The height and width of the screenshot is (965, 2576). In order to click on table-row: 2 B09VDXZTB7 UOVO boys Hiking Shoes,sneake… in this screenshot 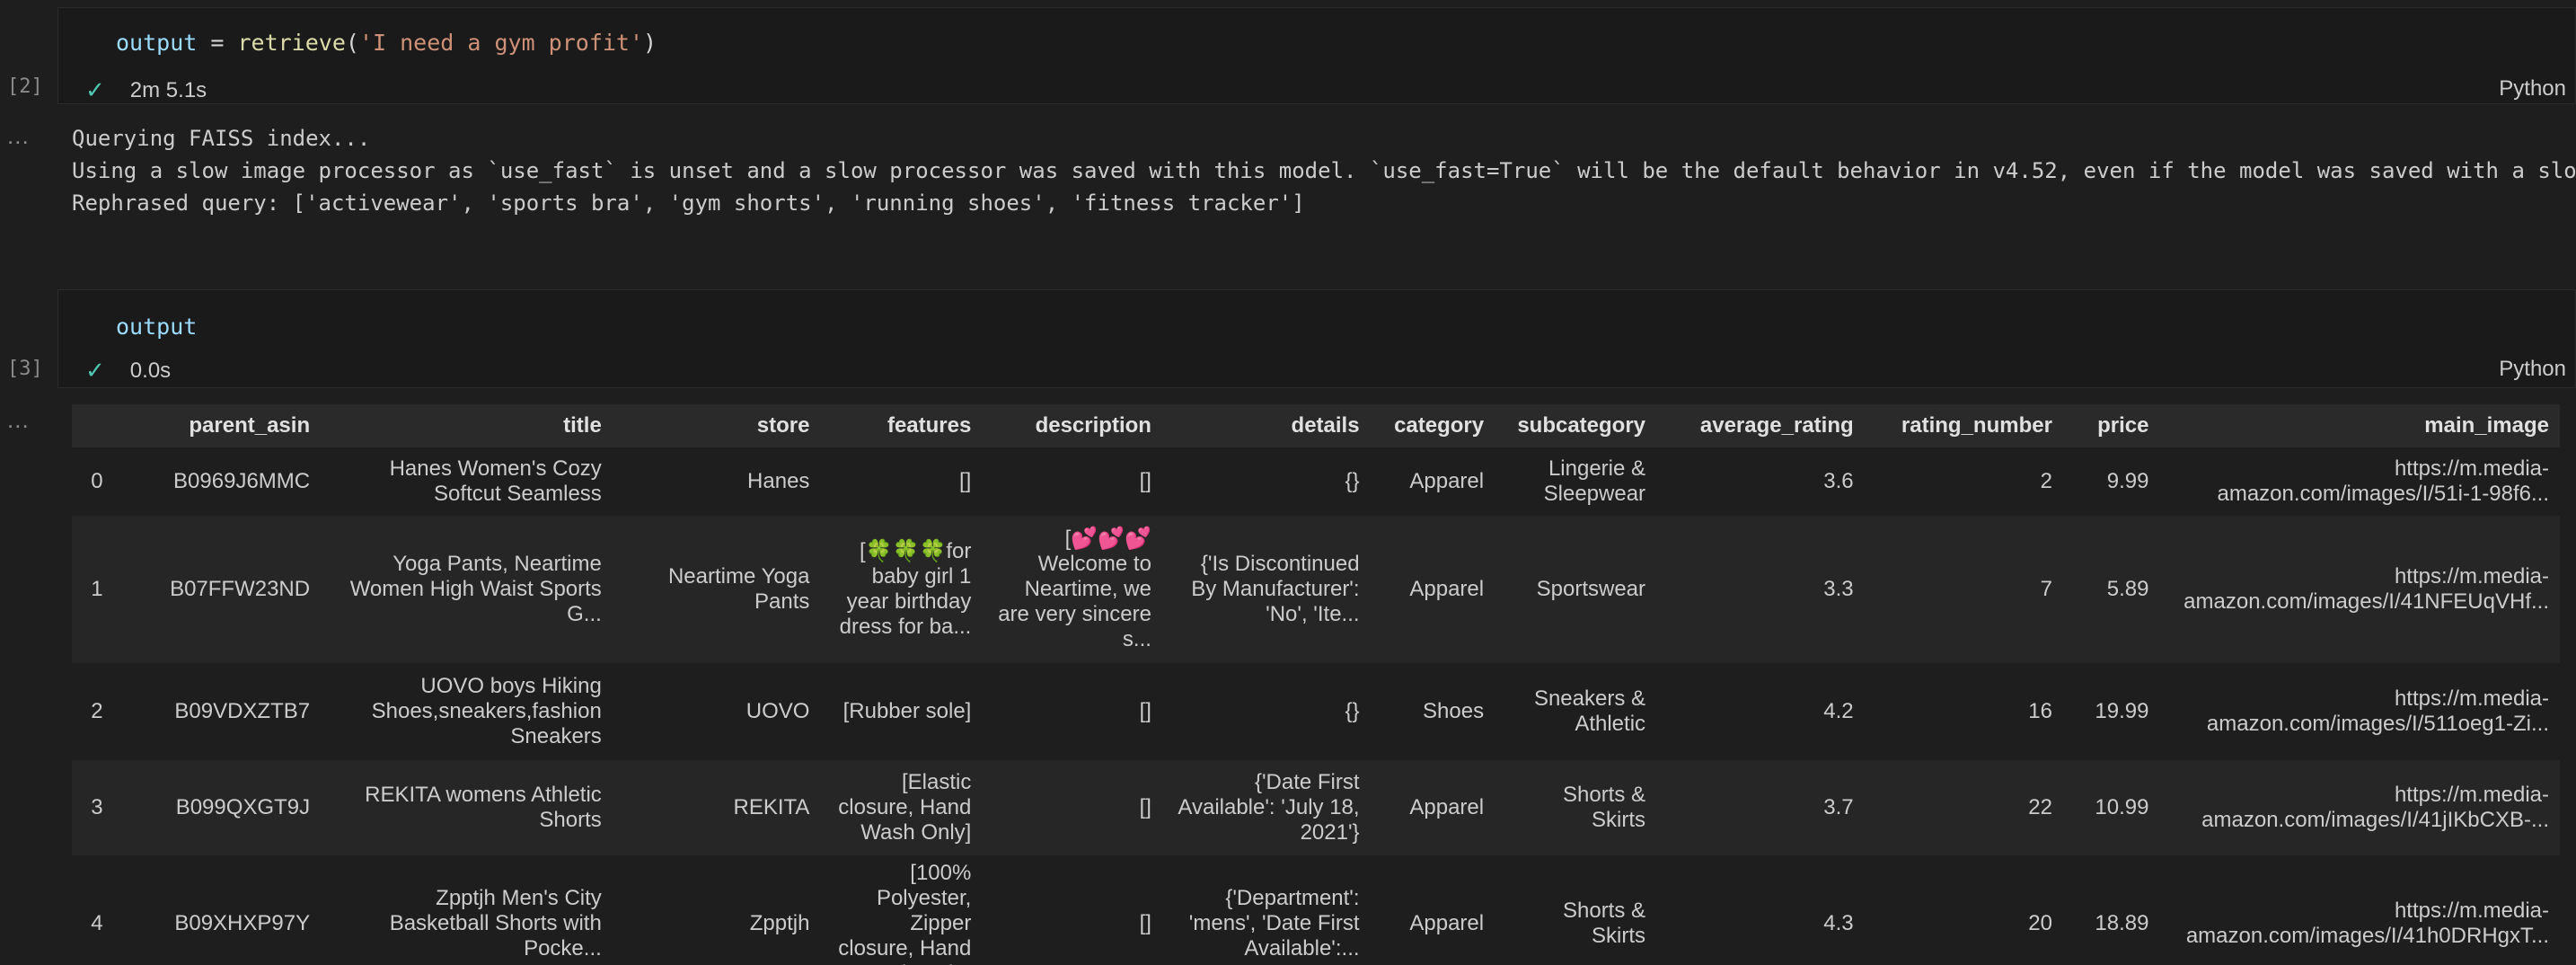, I will do `click(1316, 711)`.